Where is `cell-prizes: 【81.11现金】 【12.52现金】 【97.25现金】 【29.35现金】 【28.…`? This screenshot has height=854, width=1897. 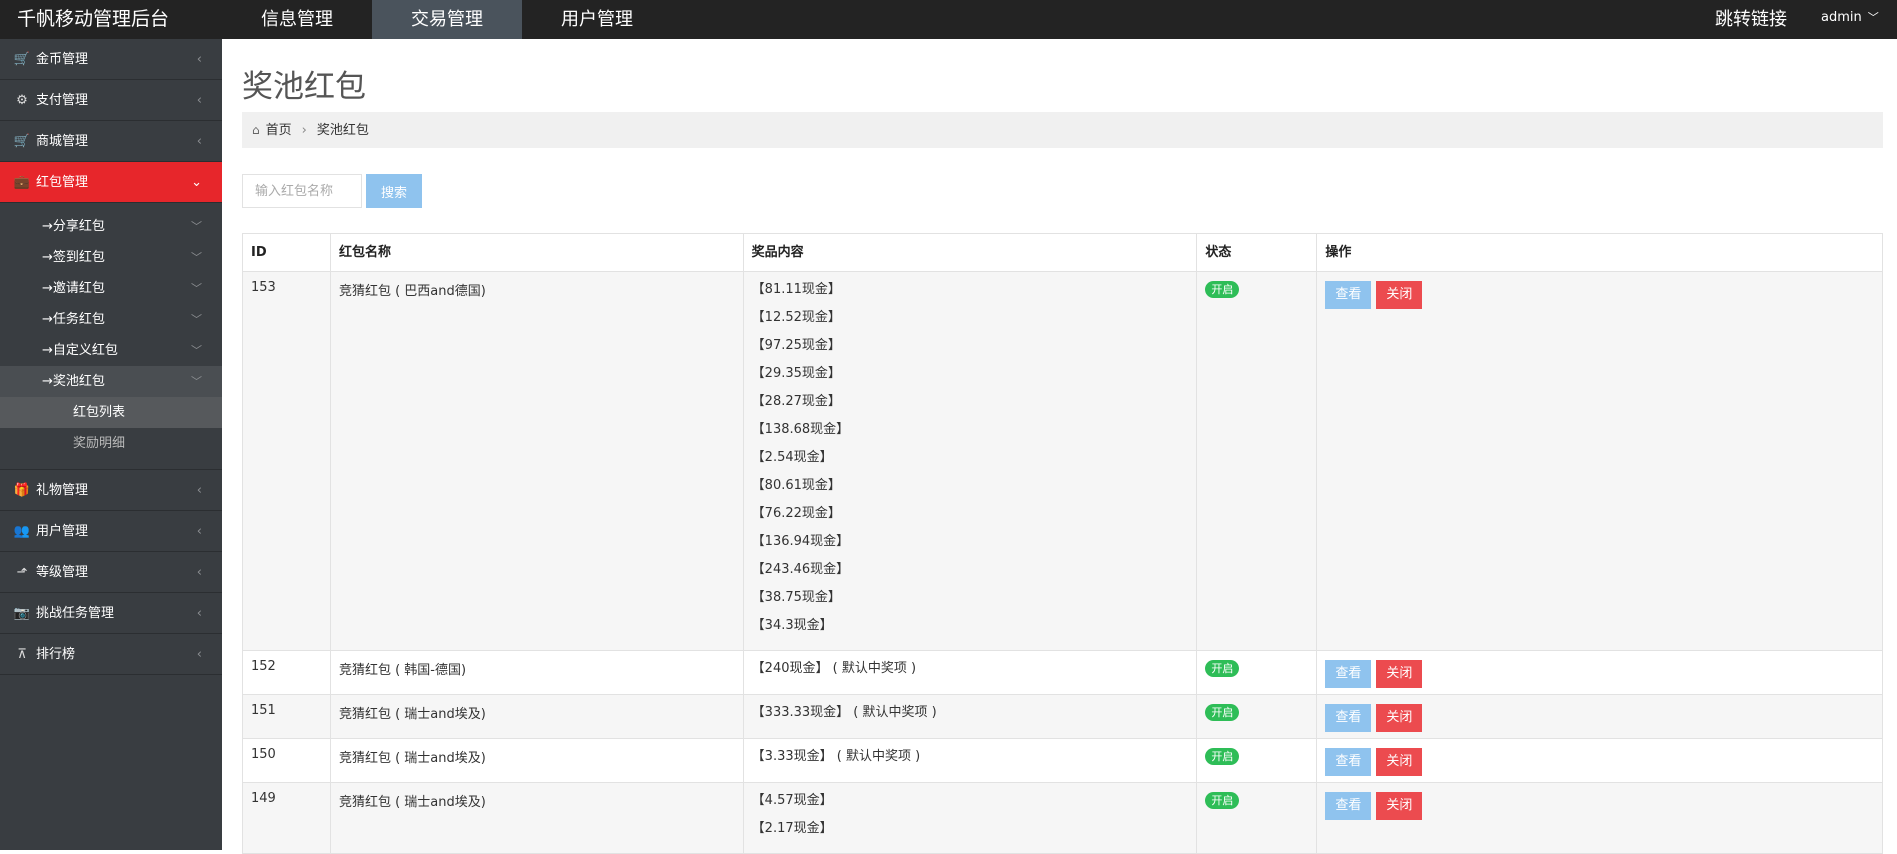
cell-prizes: 【81.11现金】 【12.52现金】 【97.25现金】 【29.35现金】 【28.… is located at coordinates (970, 461).